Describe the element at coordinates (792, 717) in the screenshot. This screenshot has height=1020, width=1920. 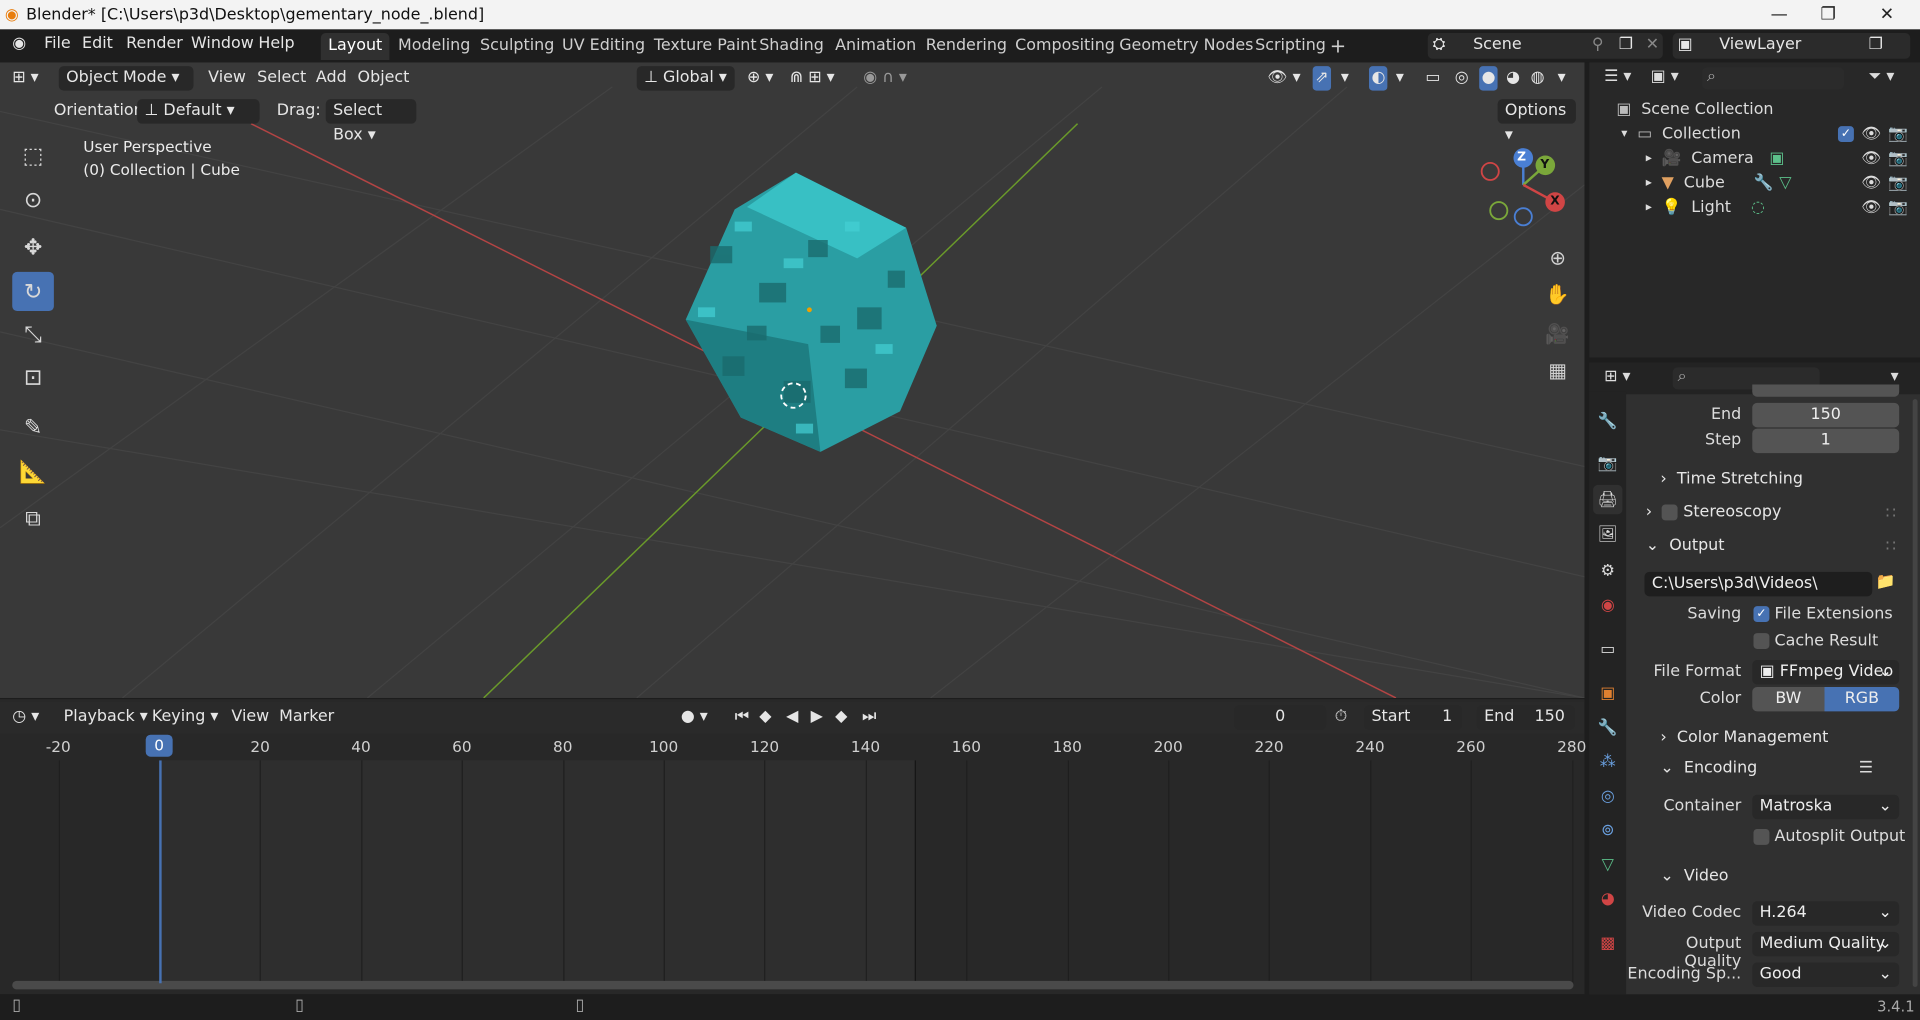
I see `play-reverse-icon: ◀` at that location.